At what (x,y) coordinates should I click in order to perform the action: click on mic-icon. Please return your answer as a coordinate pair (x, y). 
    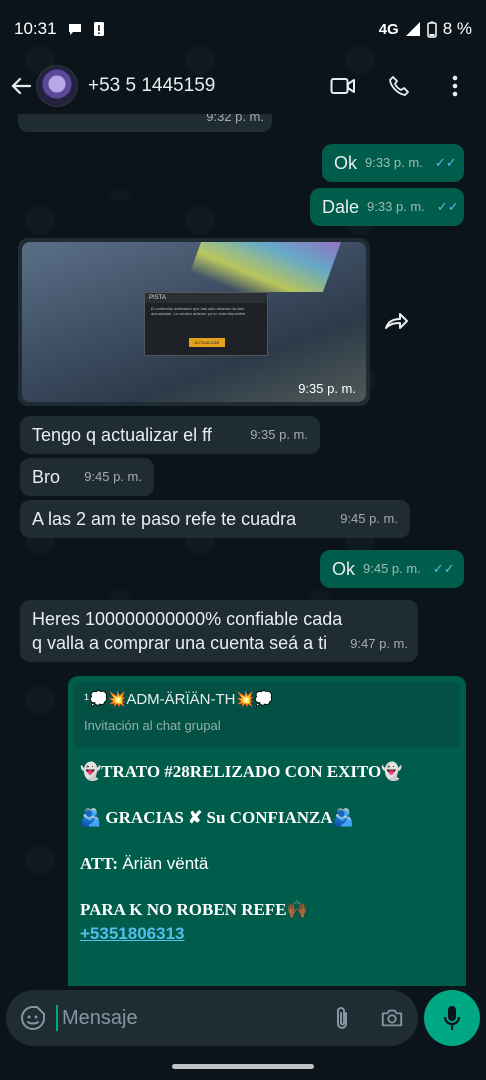
    Looking at the image, I should click on (452, 1018).